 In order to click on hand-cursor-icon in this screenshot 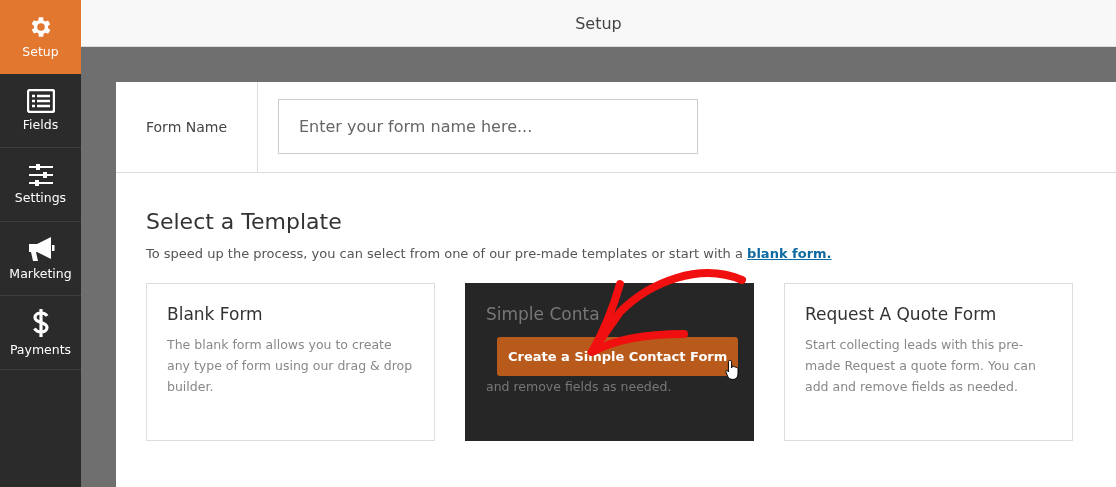, I will do `click(733, 370)`.